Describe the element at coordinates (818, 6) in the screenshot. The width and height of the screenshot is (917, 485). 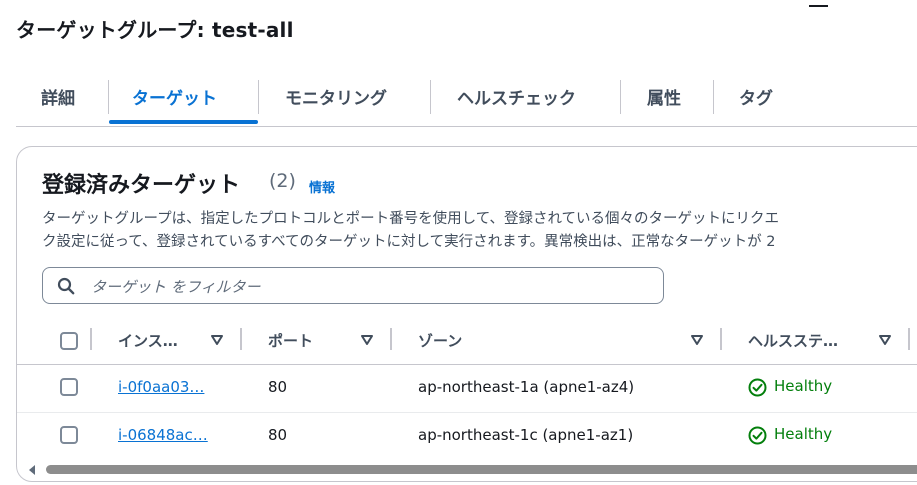
I see `window-minimize-mark` at that location.